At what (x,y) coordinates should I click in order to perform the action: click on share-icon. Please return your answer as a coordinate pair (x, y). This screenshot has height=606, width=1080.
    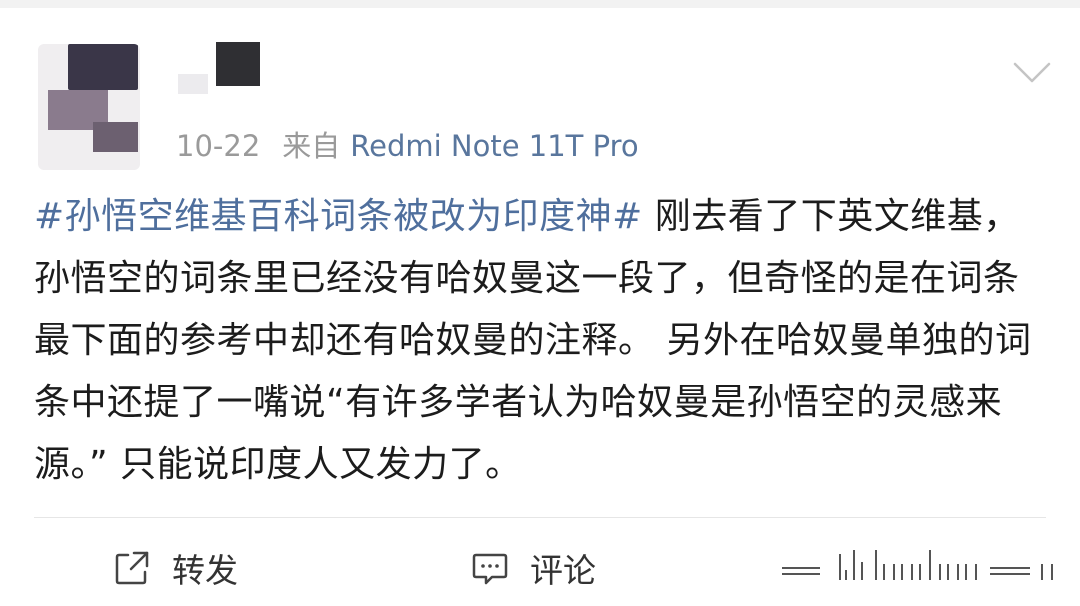
    Looking at the image, I should click on (132, 568).